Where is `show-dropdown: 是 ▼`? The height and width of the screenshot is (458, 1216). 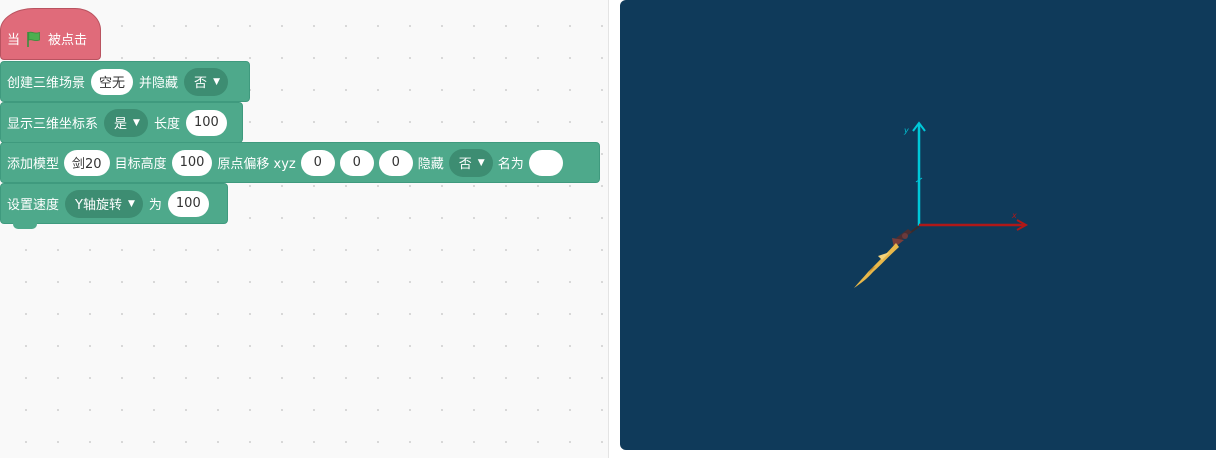
show-dropdown: 是 ▼ is located at coordinates (126, 122).